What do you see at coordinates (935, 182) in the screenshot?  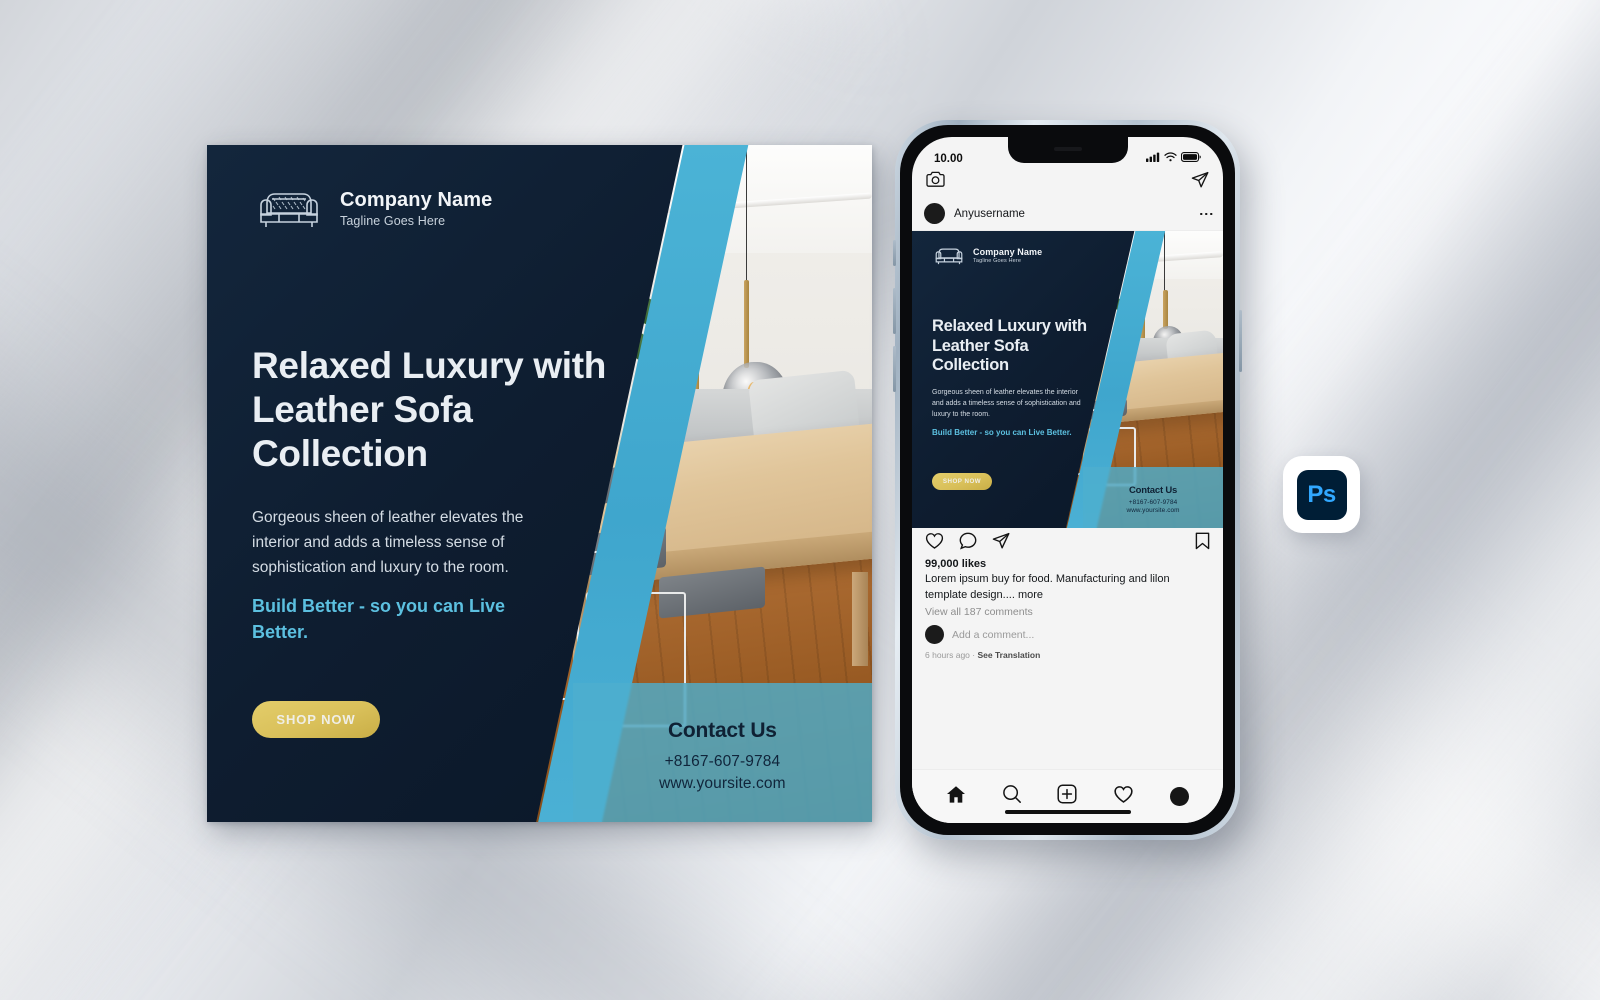 I see `camera-icon` at bounding box center [935, 182].